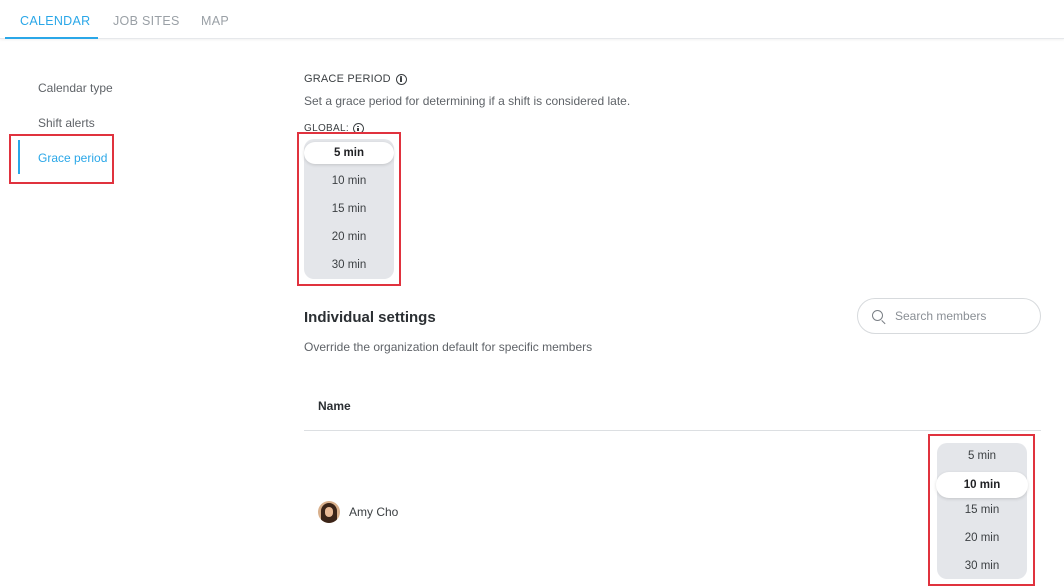 This screenshot has width=1064, height=588. I want to click on member-grace-picker: 5 min 10 min 15 min 20 min 30 min, so click(982, 511).